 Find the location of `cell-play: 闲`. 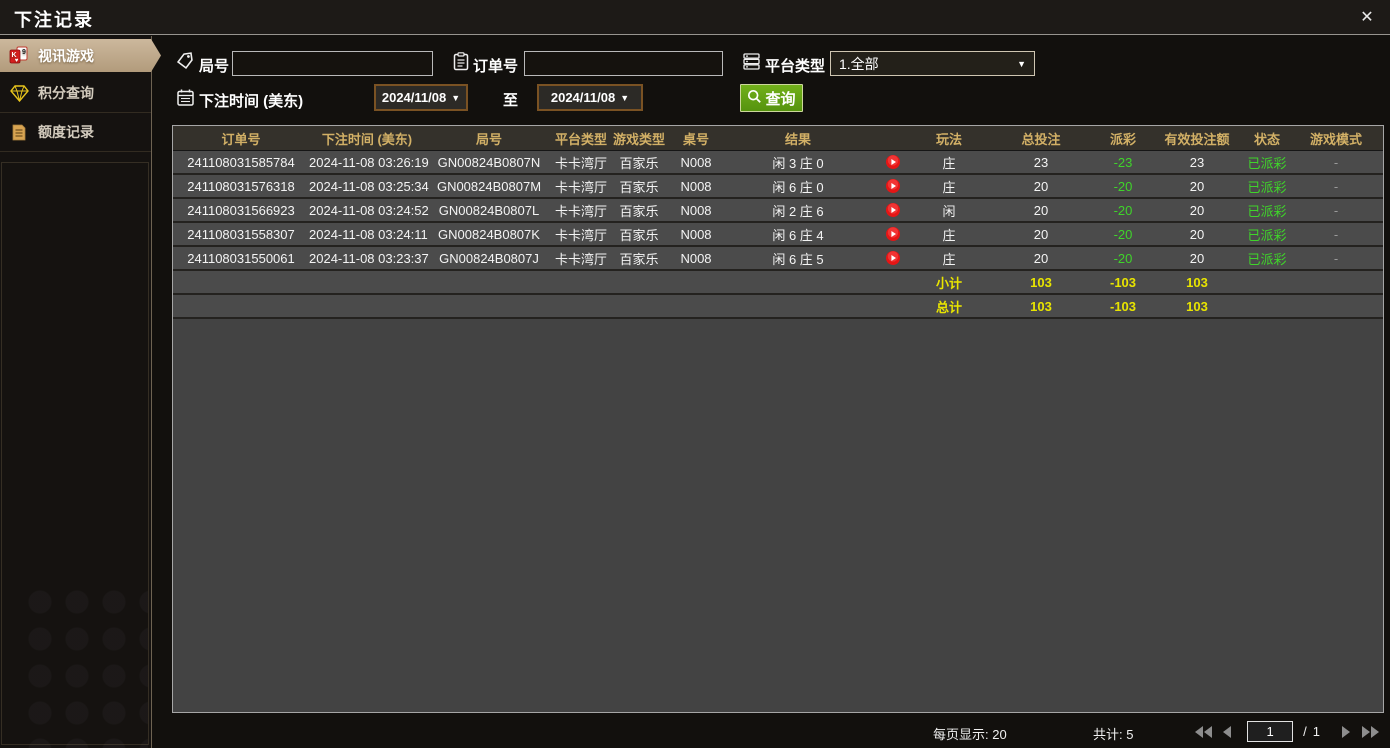

cell-play: 闲 is located at coordinates (949, 211).